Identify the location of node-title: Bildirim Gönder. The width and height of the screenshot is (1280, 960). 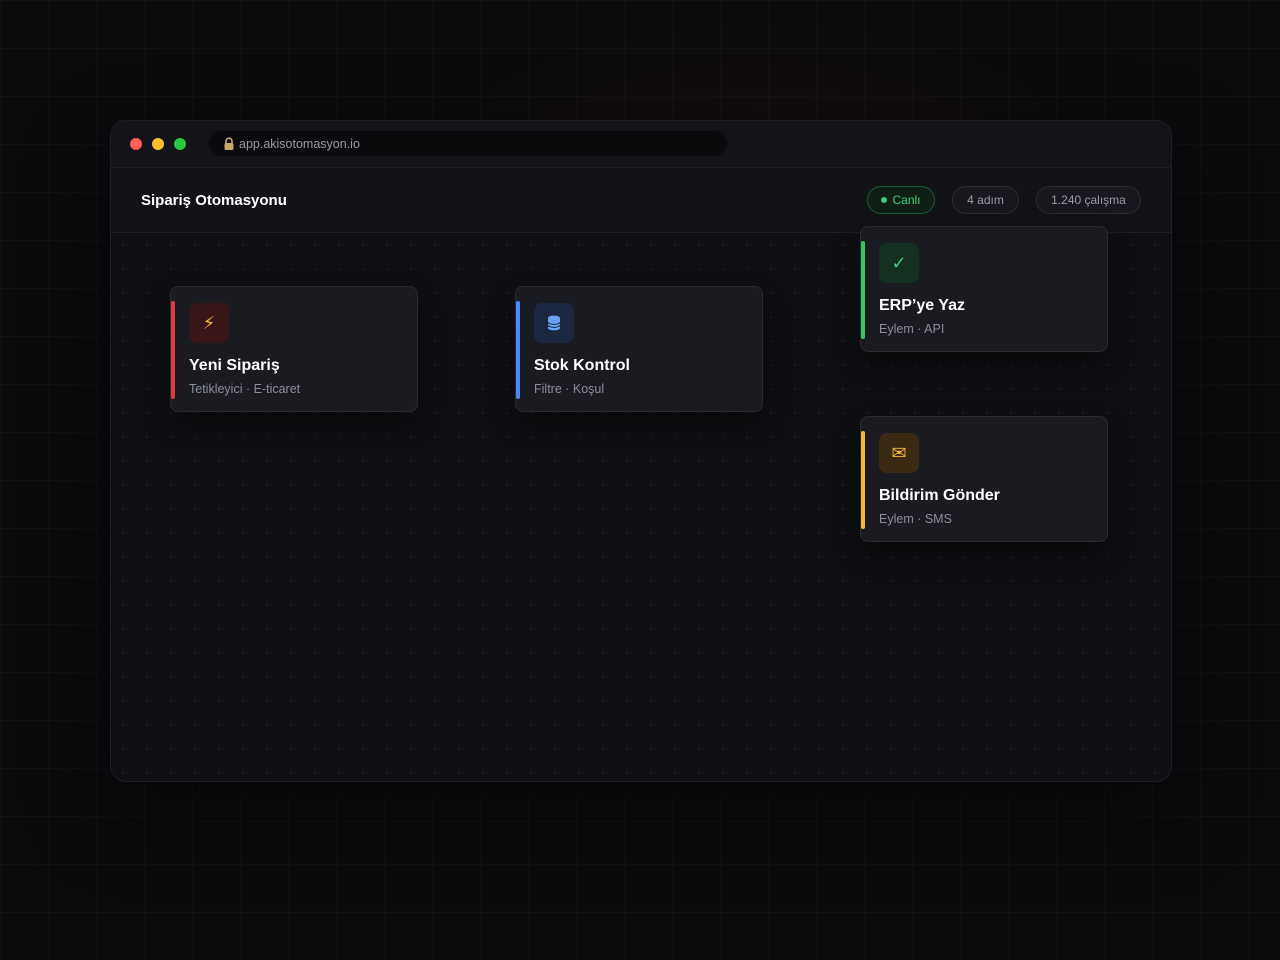
(939, 495).